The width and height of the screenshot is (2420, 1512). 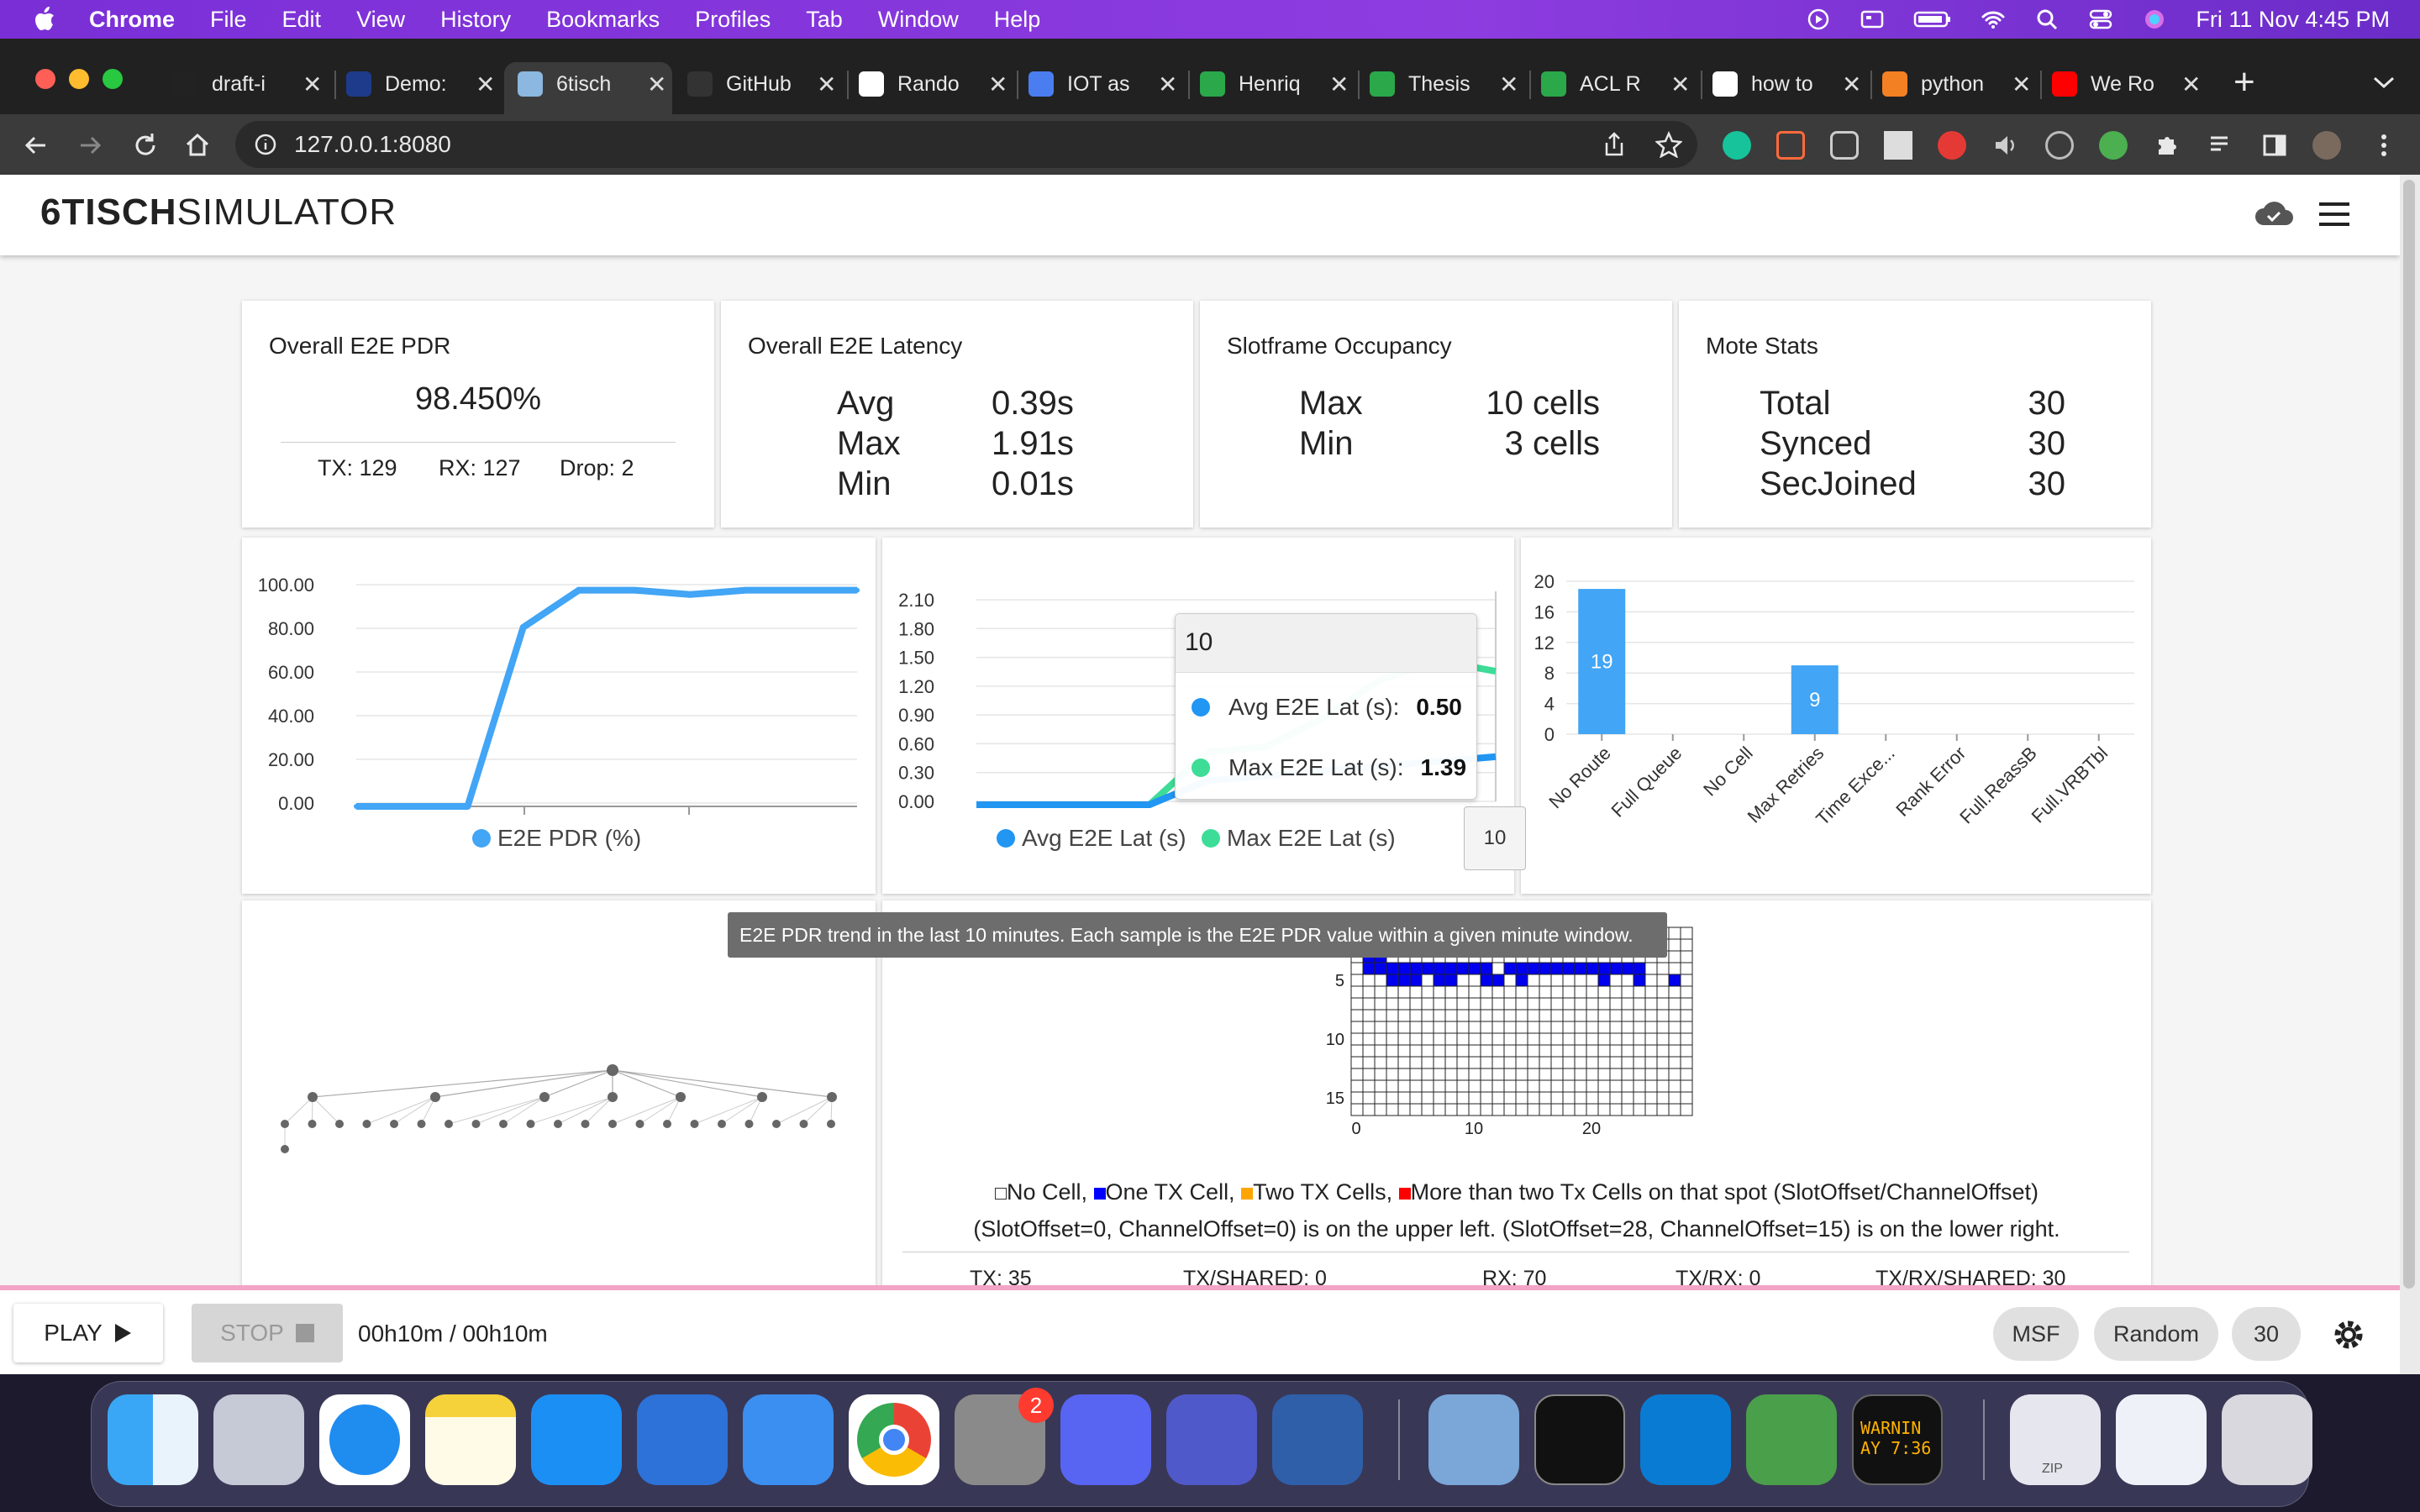 What do you see at coordinates (1105, 1439) in the screenshot?
I see `discord-icon` at bounding box center [1105, 1439].